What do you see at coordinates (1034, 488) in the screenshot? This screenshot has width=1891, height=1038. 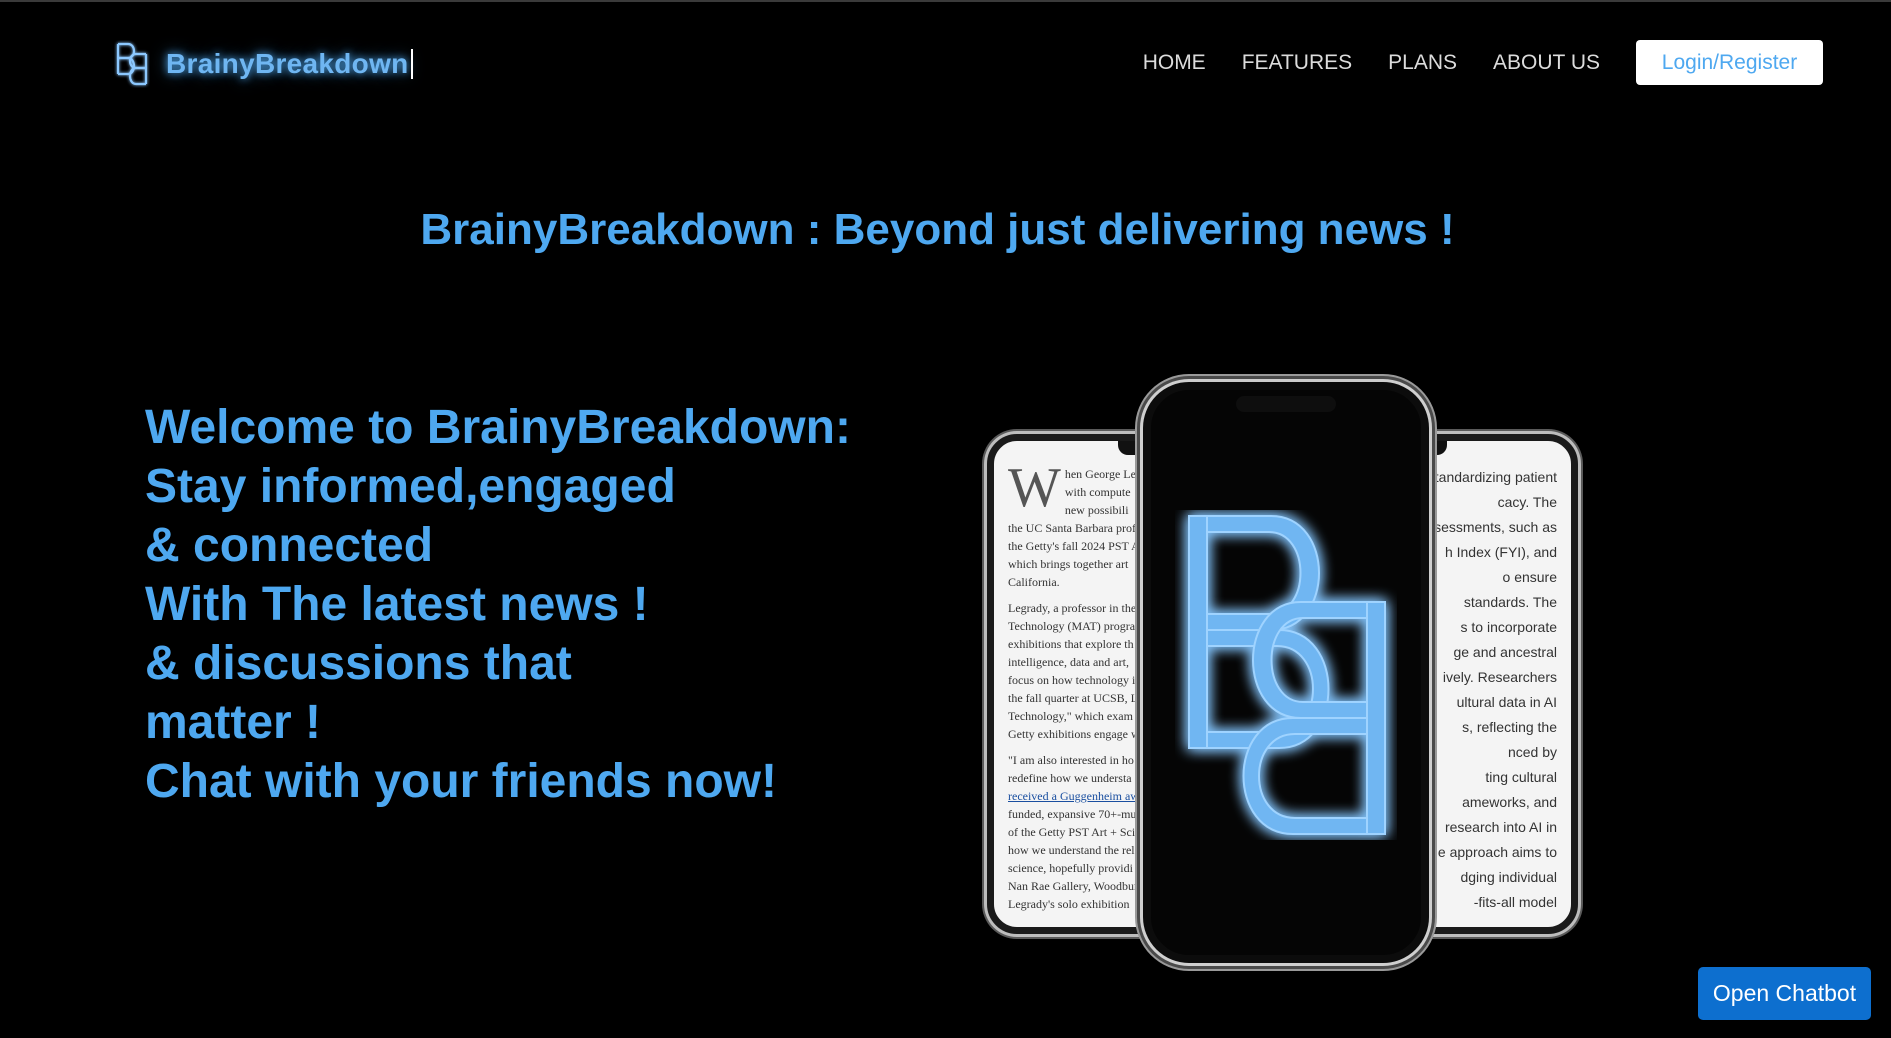 I see `dropcap: W` at bounding box center [1034, 488].